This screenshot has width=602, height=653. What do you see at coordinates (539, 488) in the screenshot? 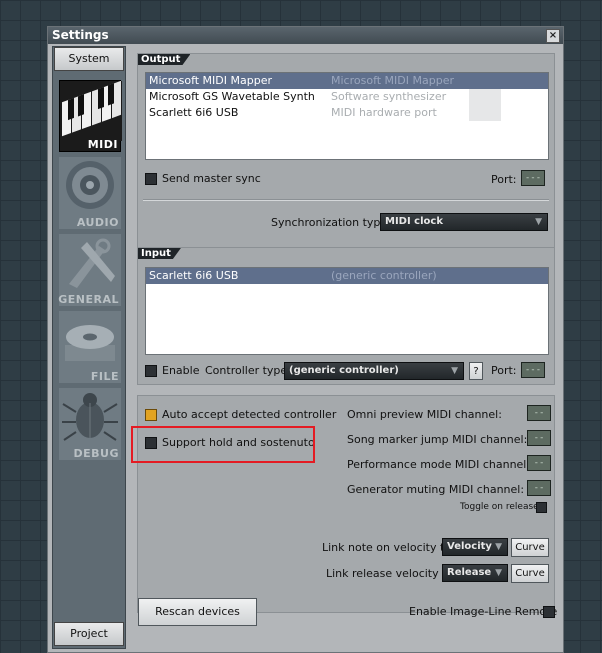
I see `generator-muting-channel: --` at bounding box center [539, 488].